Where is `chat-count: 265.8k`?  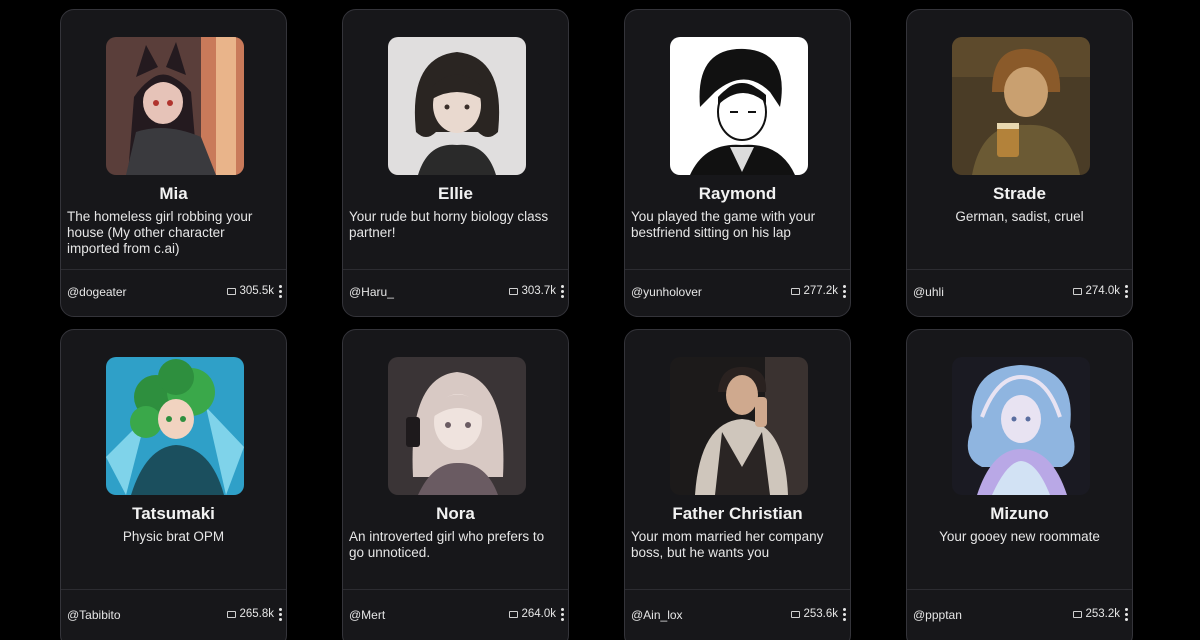
chat-count: 265.8k is located at coordinates (250, 614).